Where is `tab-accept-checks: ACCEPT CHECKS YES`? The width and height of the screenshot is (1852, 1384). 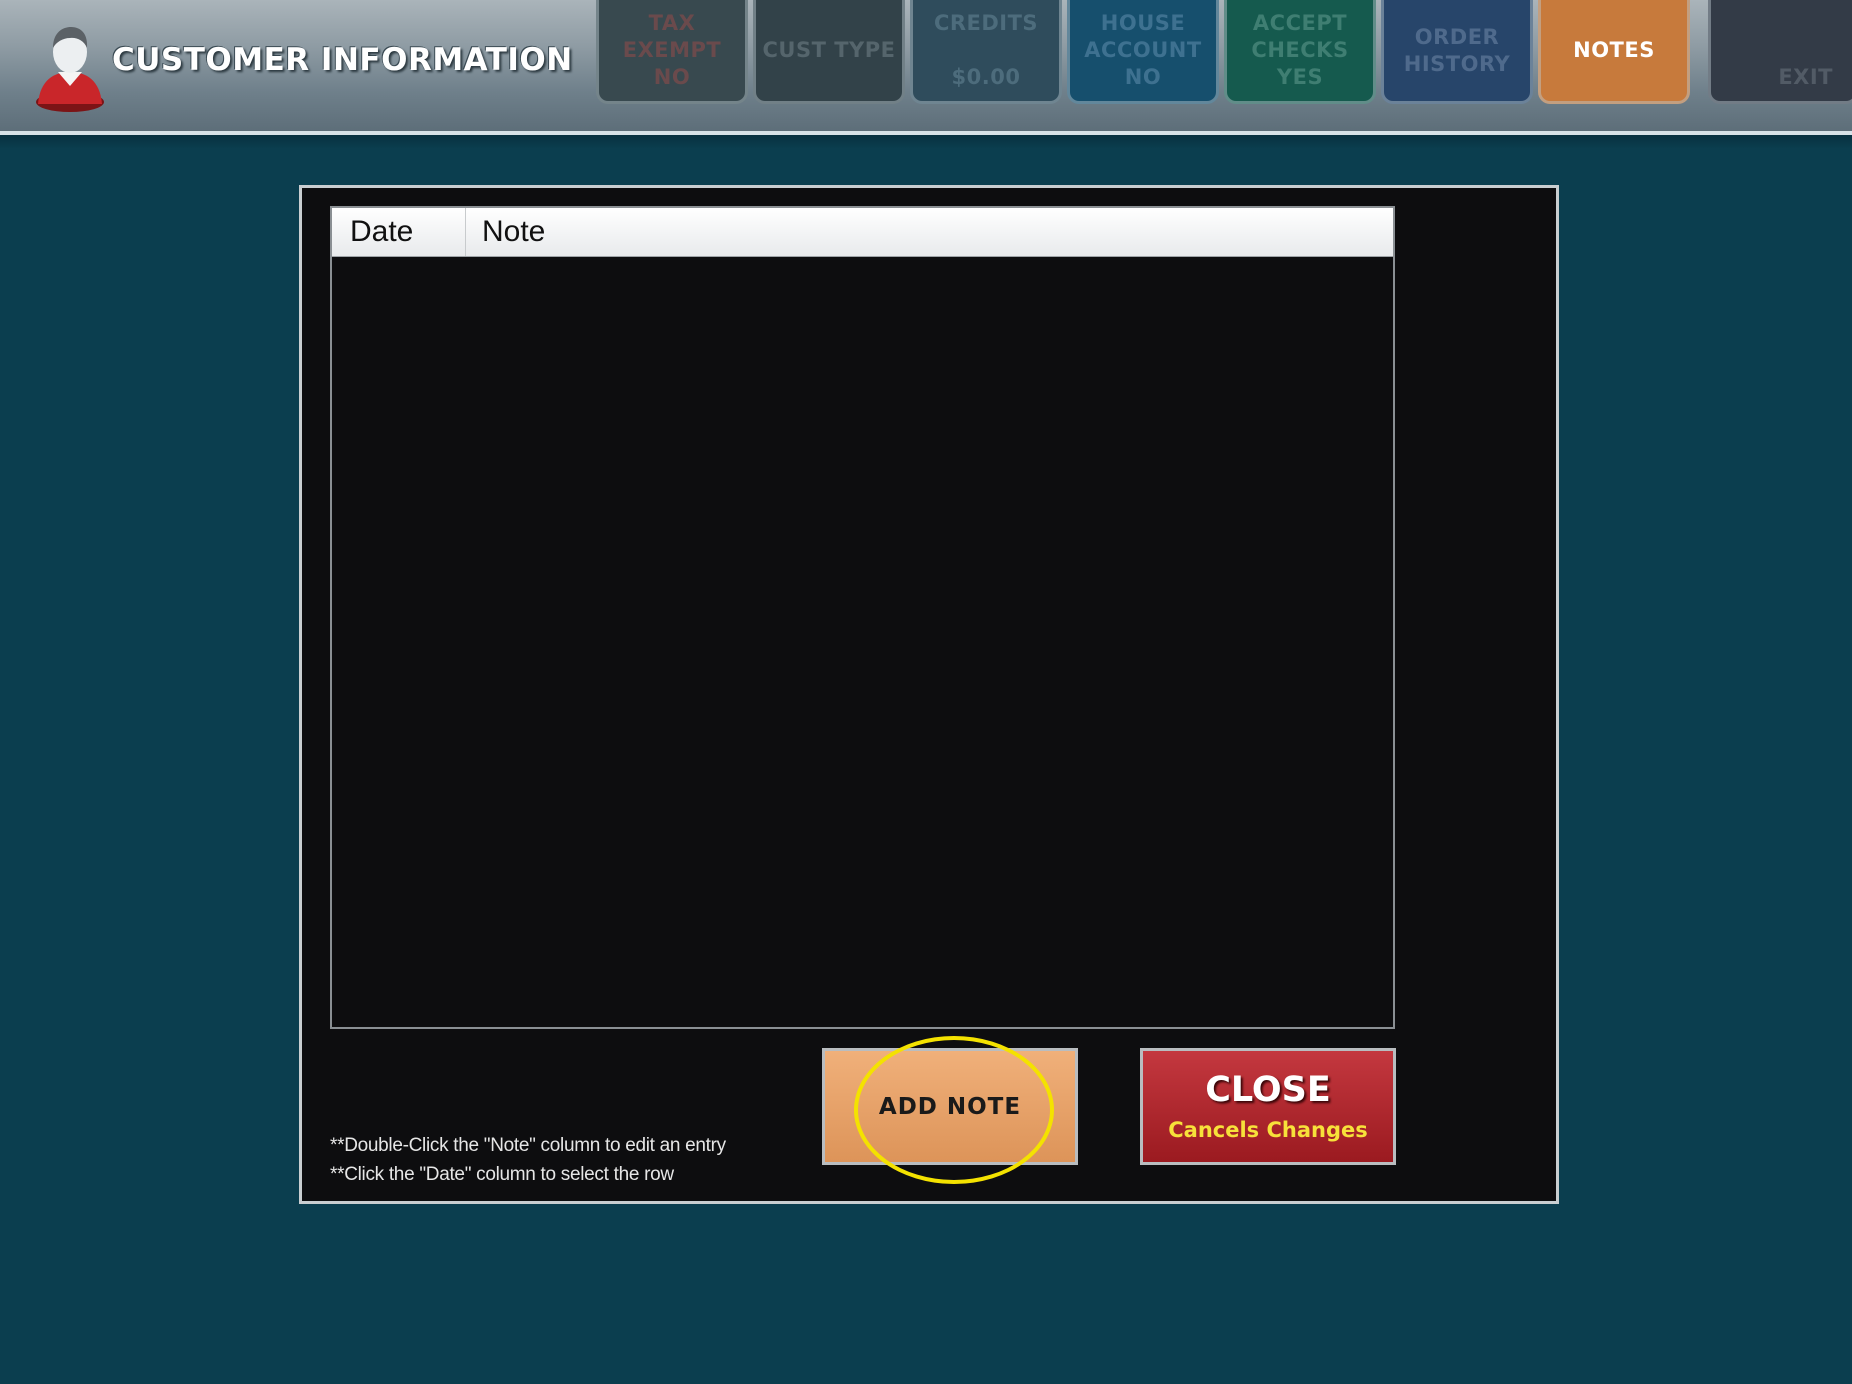 tab-accept-checks: ACCEPT CHECKS YES is located at coordinates (1300, 52).